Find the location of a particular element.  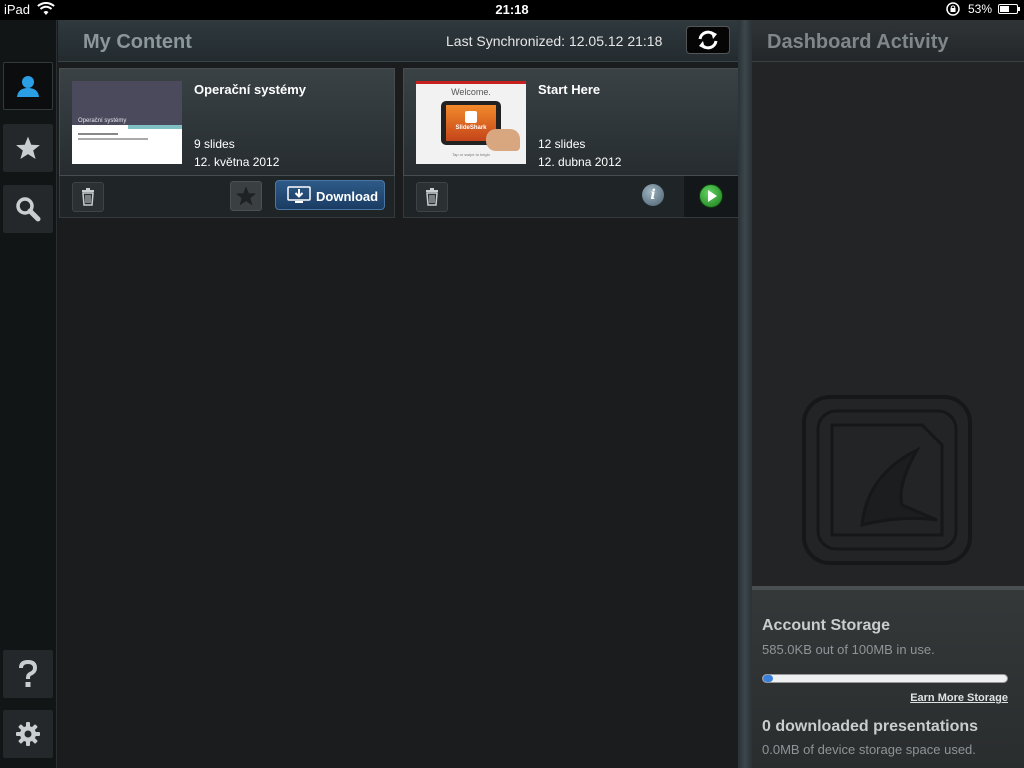

gear-icon is located at coordinates (28, 734).